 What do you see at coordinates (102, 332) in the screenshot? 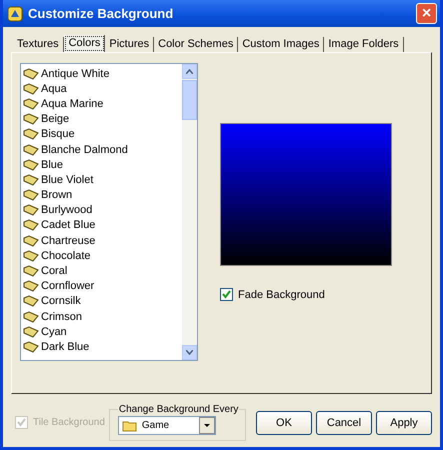
I see `list-item: Cyan` at bounding box center [102, 332].